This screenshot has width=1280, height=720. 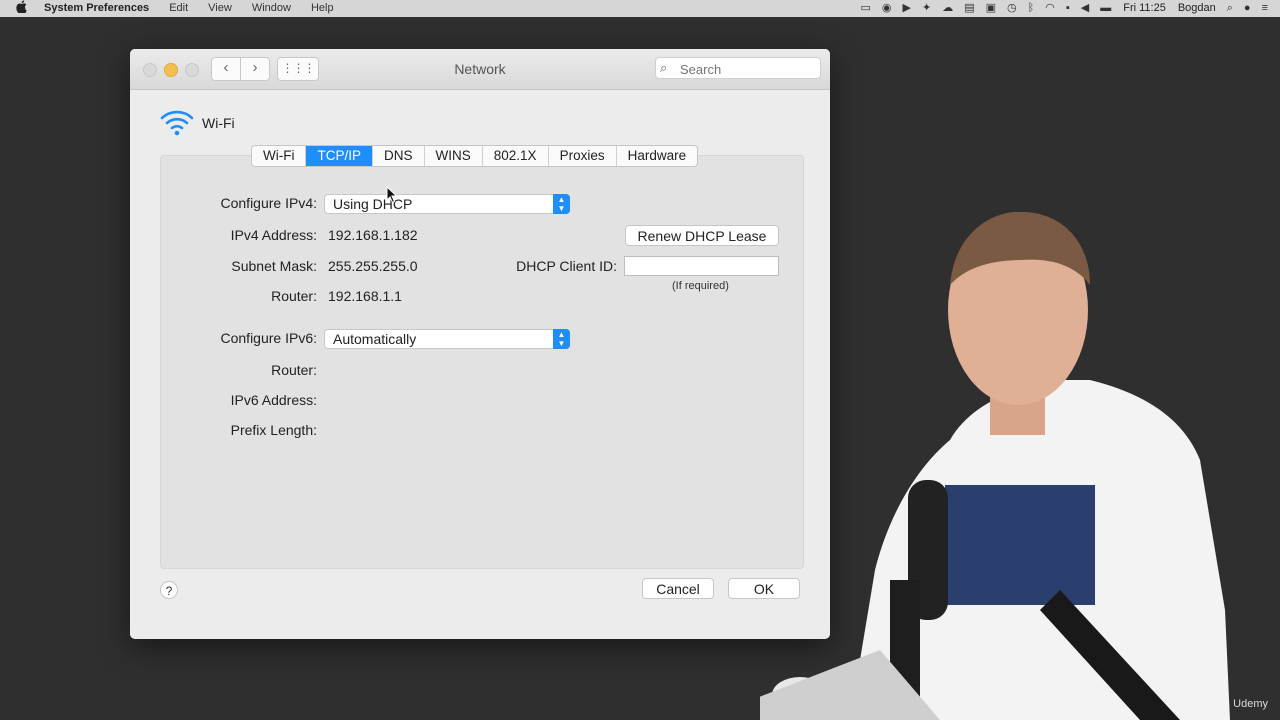 What do you see at coordinates (273, 400) in the screenshot?
I see `ipv6-address-label: IPv6 Address:` at bounding box center [273, 400].